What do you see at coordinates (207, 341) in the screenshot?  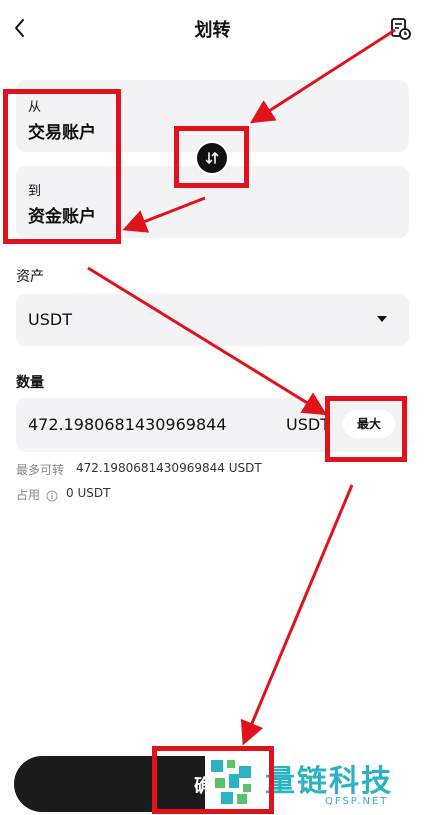 I see `arrow-to-max` at bounding box center [207, 341].